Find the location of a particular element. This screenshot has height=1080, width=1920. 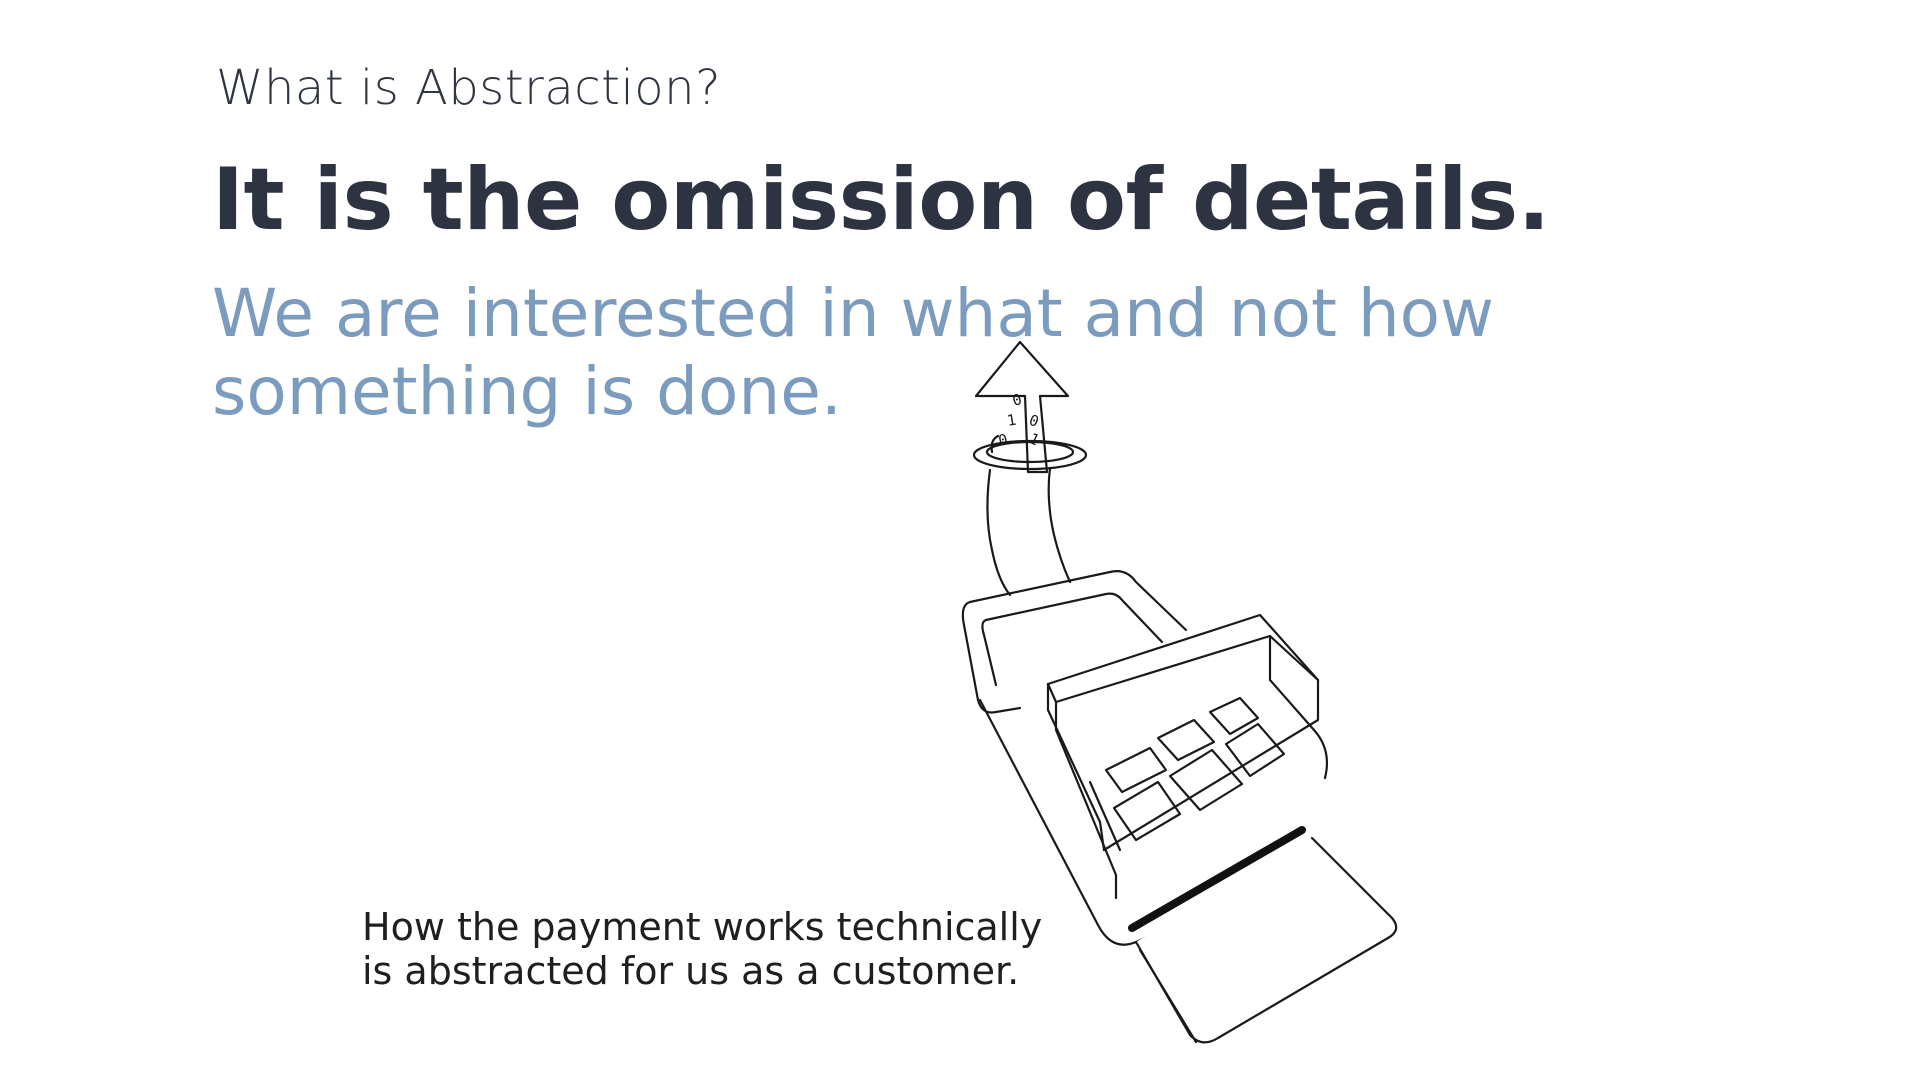

binary-digit: 0 is located at coordinates (1002, 440).